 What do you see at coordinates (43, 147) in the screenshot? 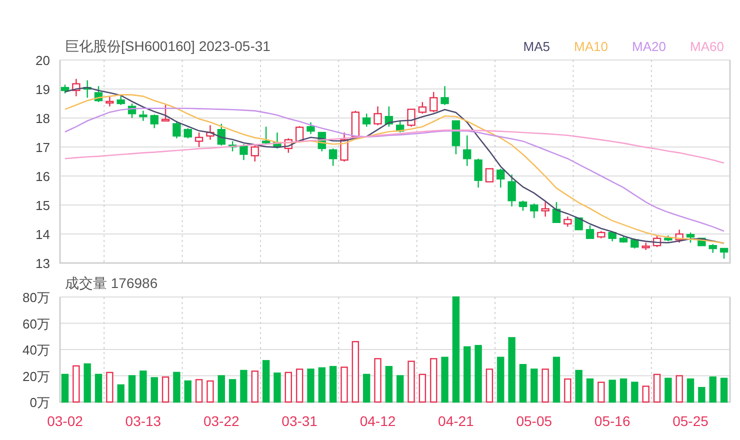
I see `axis-label: 17` at bounding box center [43, 147].